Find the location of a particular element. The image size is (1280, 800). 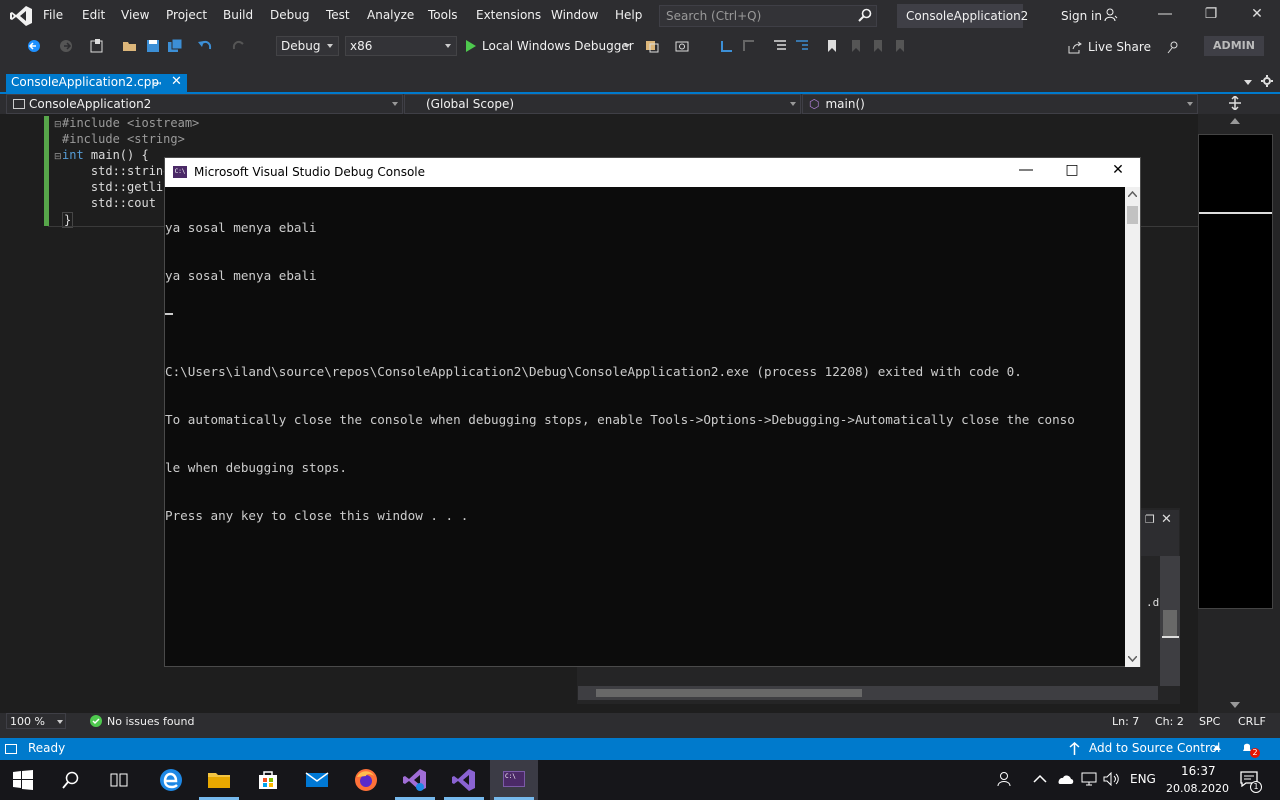

next-bookmark-icon is located at coordinates (878, 46).